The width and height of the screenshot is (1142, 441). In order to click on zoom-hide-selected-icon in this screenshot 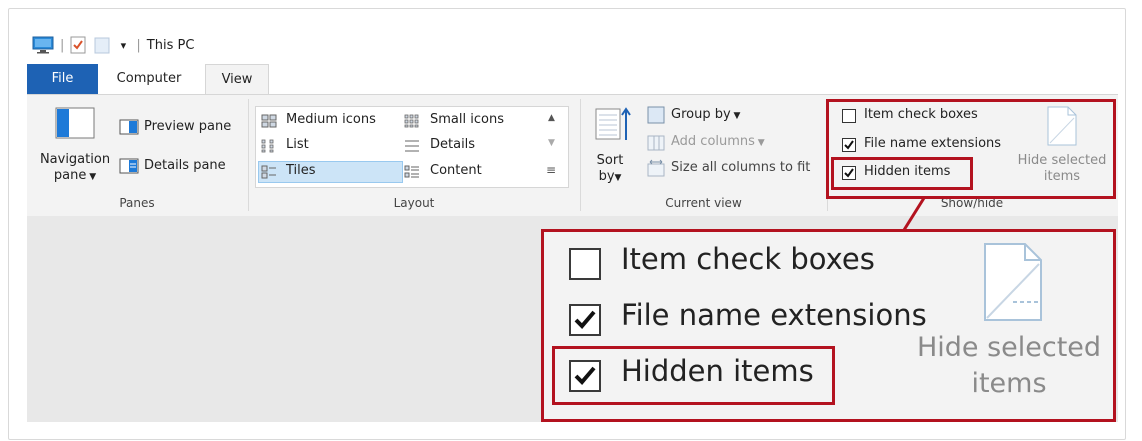, I will do `click(1013, 282)`.